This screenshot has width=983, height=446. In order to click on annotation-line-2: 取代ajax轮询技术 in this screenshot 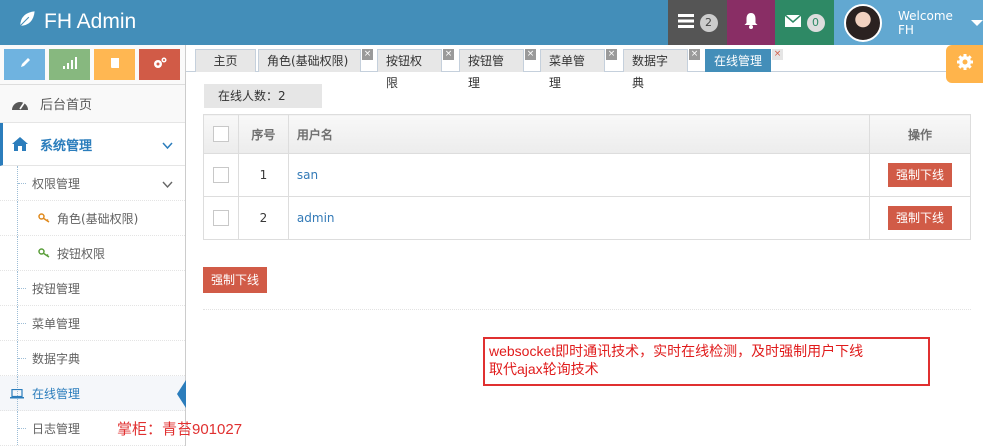, I will do `click(544, 369)`.